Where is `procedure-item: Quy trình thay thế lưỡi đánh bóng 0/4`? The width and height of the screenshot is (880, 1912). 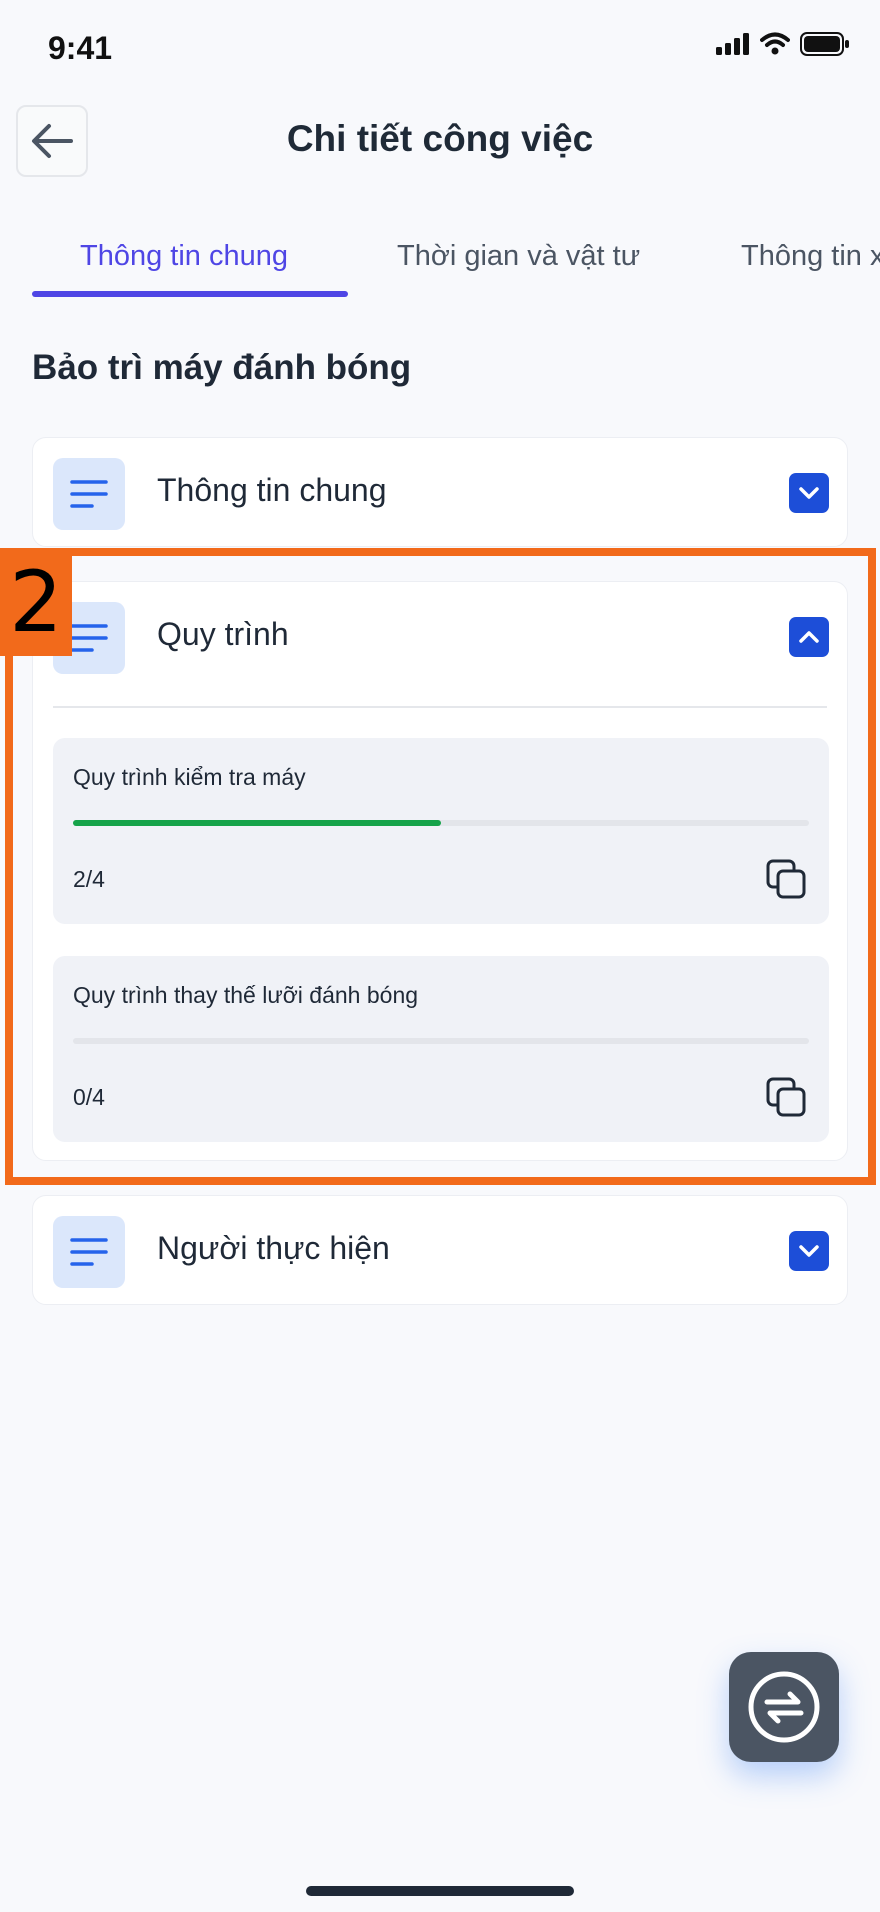 procedure-item: Quy trình thay thế lưỡi đánh bóng 0/4 is located at coordinates (441, 1049).